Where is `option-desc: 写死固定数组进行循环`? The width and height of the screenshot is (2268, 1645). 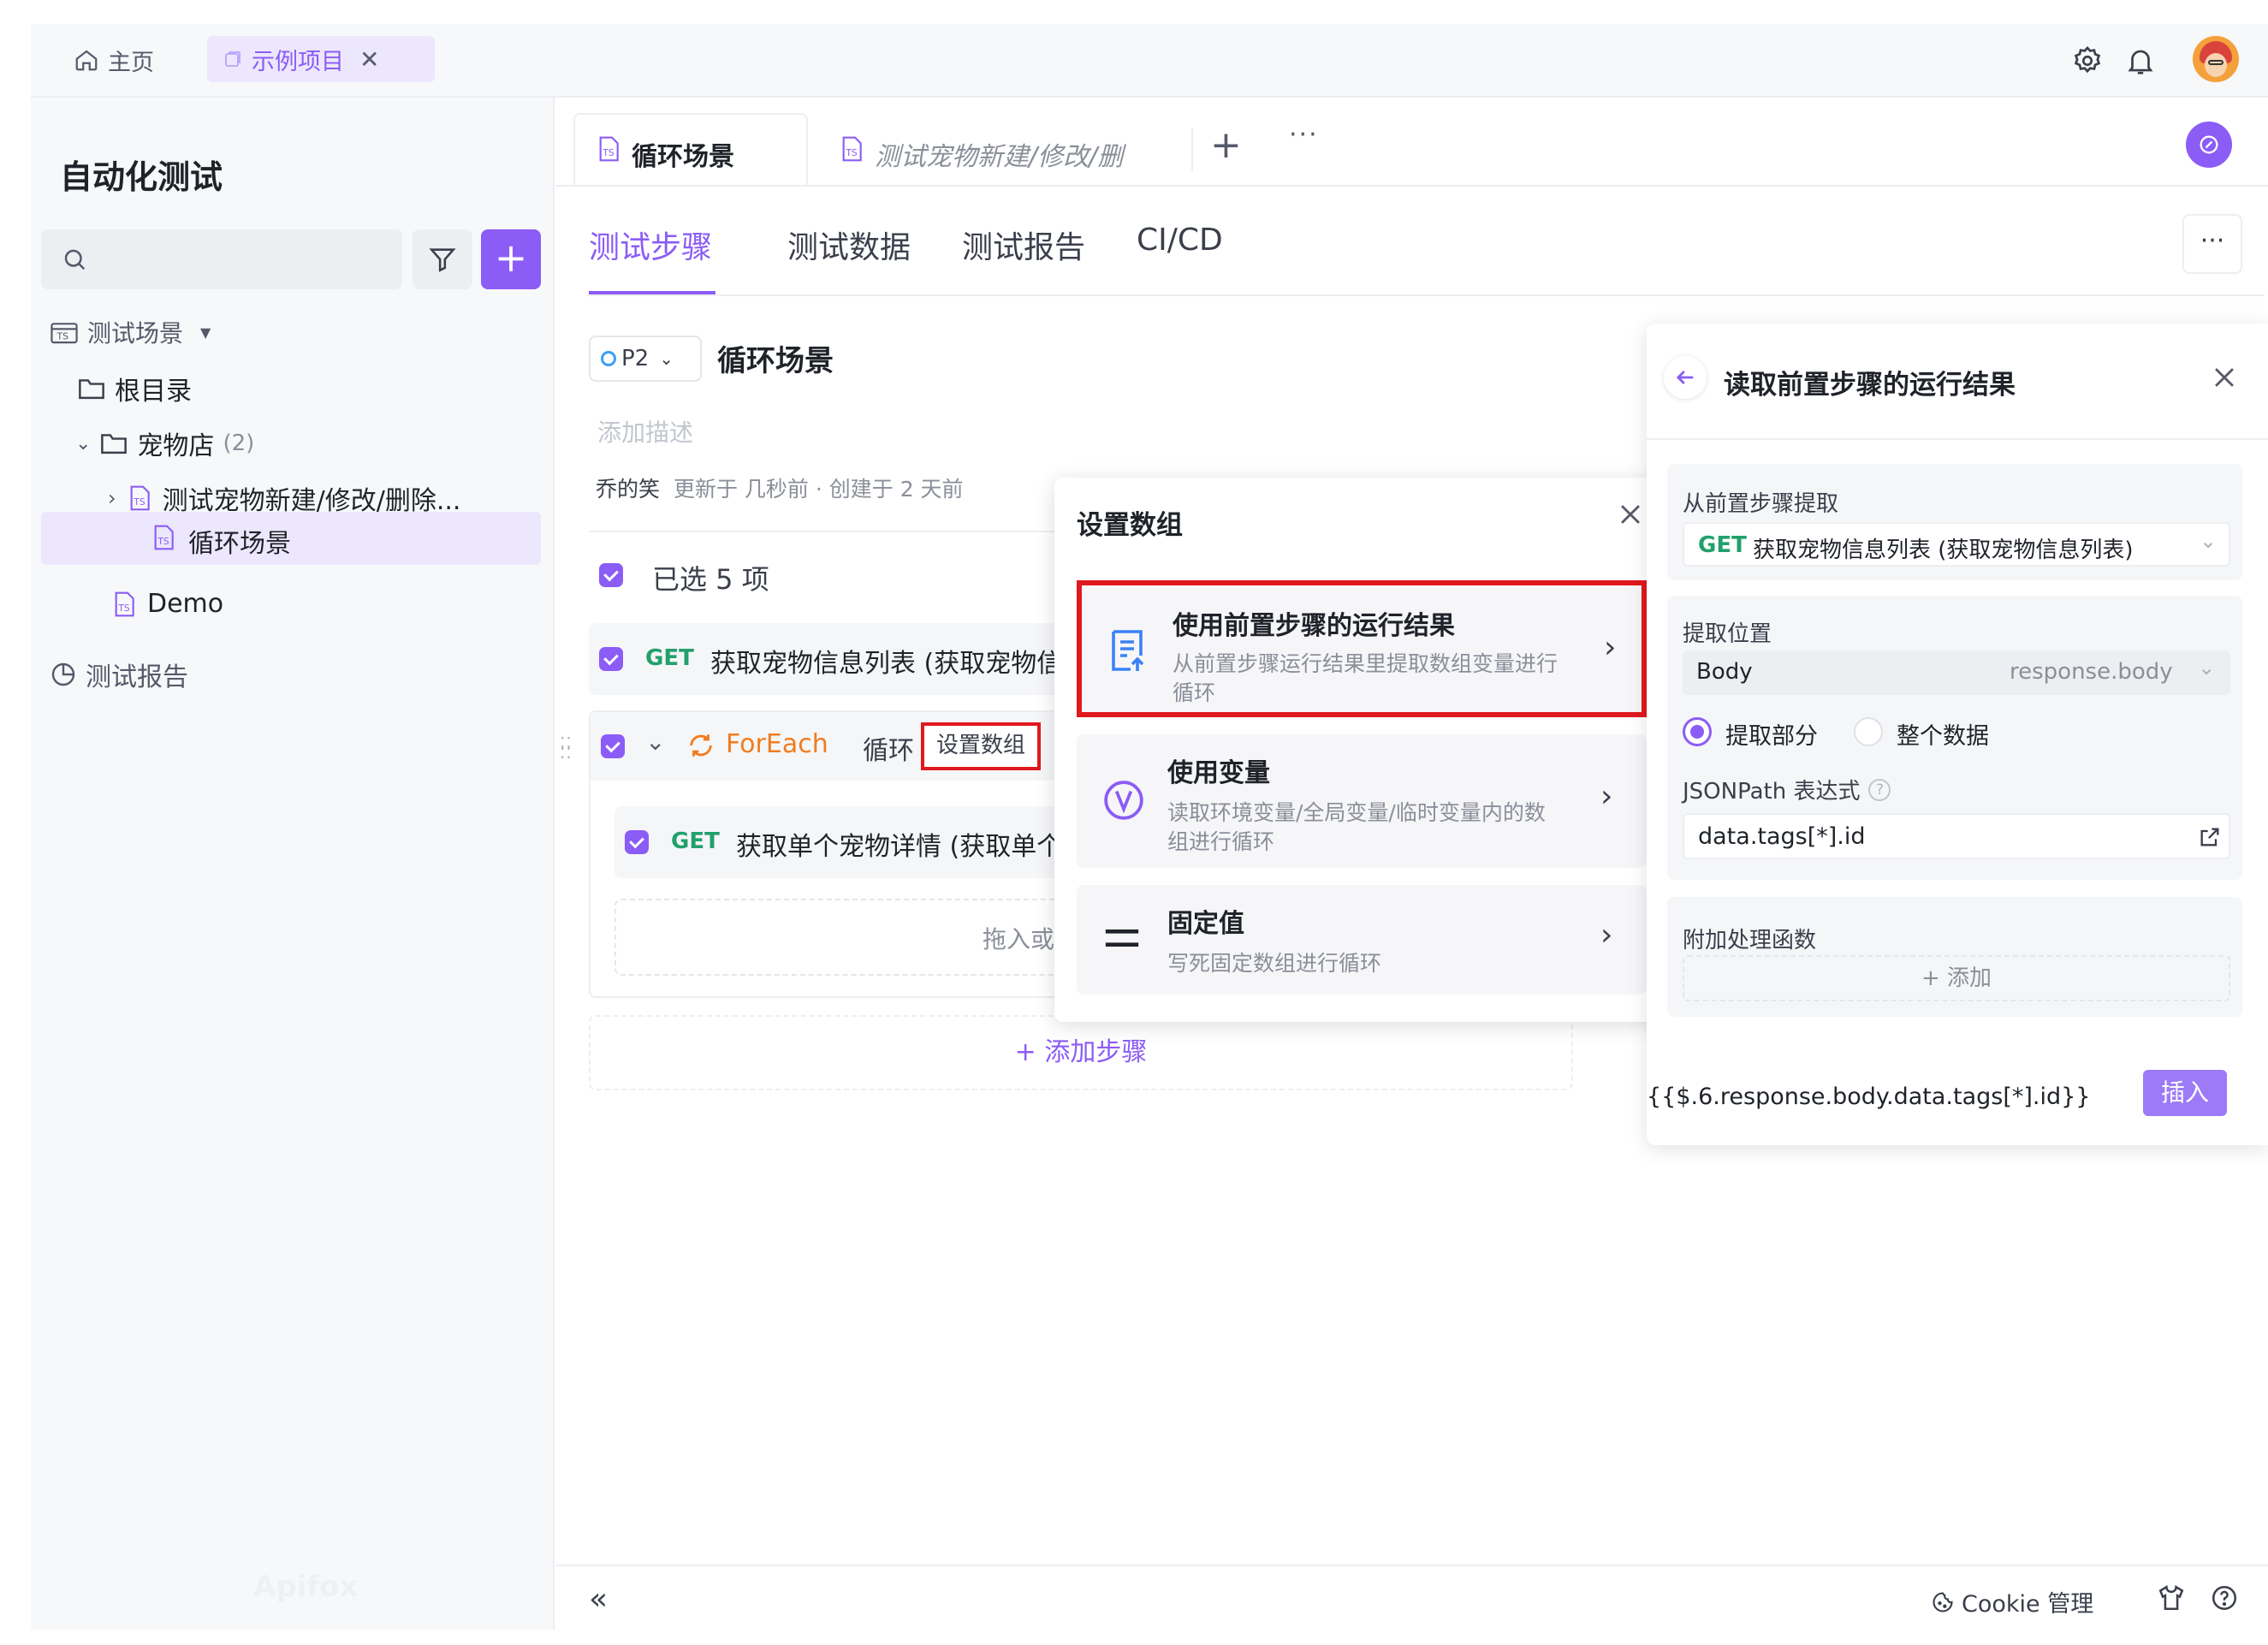 option-desc: 写死固定数组进行循环 is located at coordinates (1274, 963).